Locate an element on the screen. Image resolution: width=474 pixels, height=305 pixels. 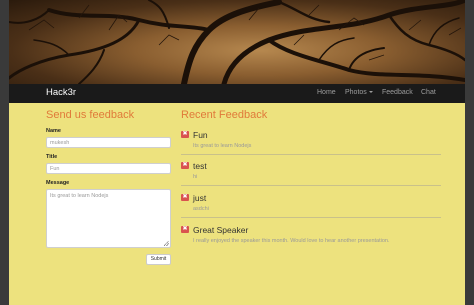
recent-feedback-heading: Recent Feedback is located at coordinates (224, 115).